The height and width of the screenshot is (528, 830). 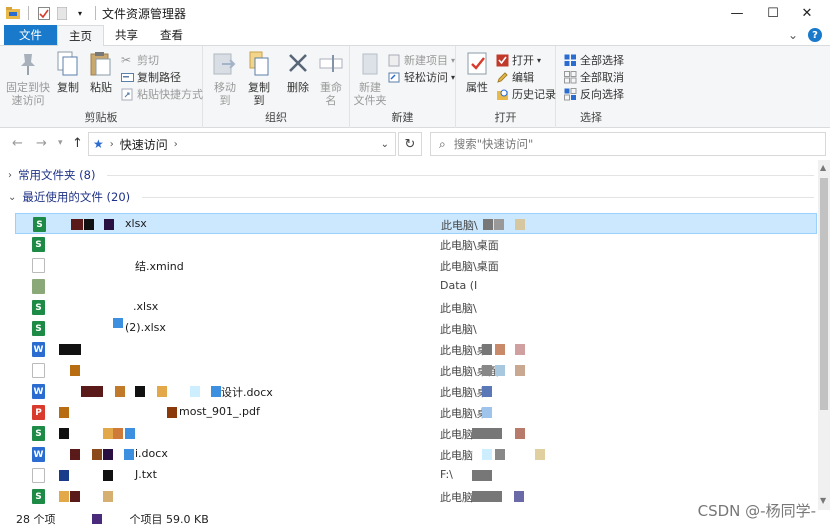 I want to click on breadcrumb-path: 快速访问, so click(x=144, y=144).